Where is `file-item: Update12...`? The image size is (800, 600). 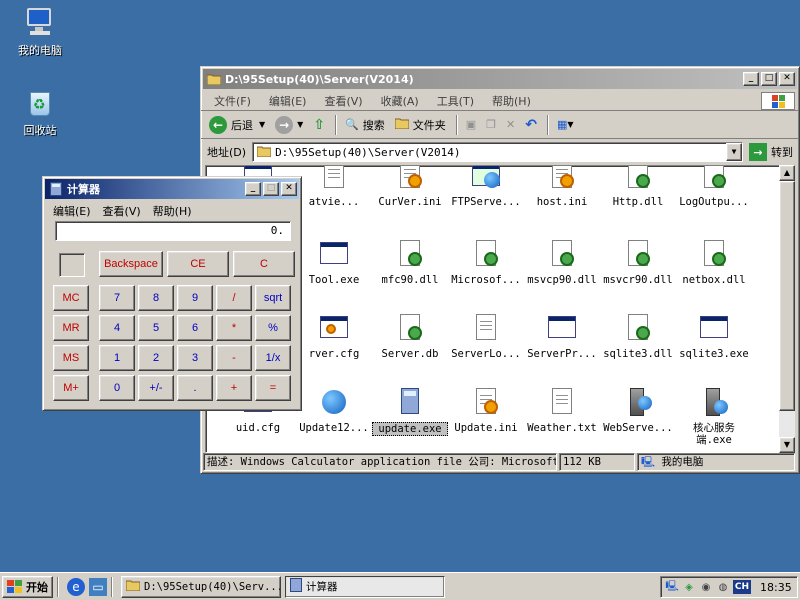
file-item: Update12... is located at coordinates (334, 410).